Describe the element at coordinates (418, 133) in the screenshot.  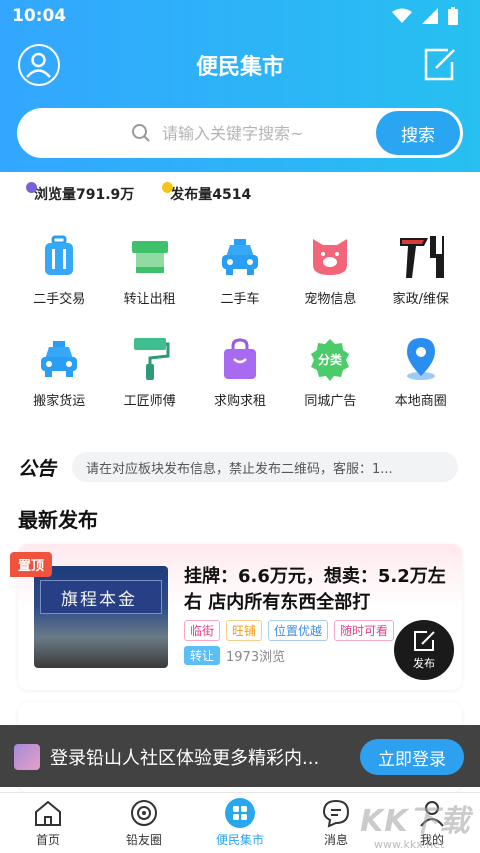
I see `search-button: 搜索` at that location.